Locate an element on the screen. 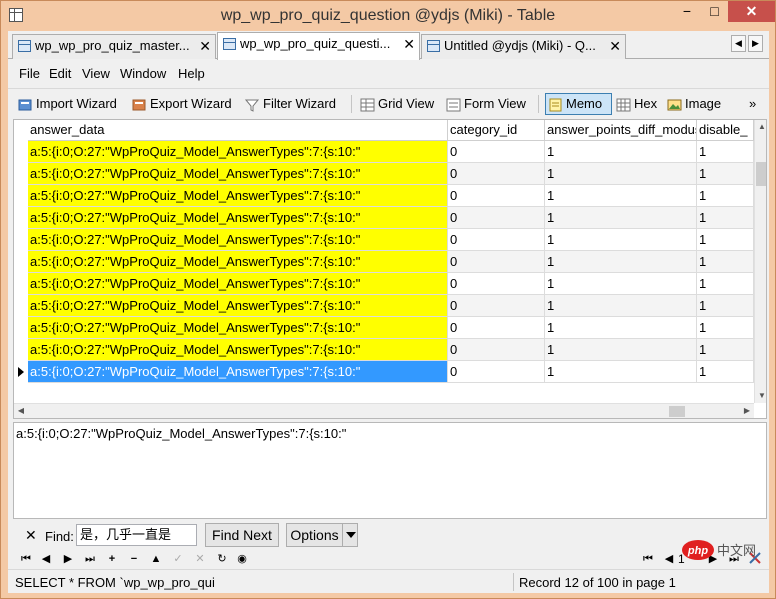 This screenshot has width=776, height=599. close-window-button: ✕ is located at coordinates (751, 11).